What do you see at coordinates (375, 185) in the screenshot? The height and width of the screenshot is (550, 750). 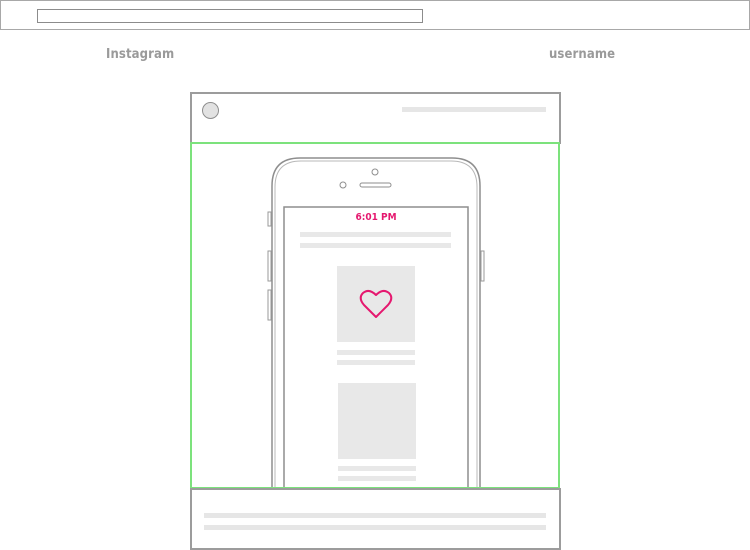 I see `phone-speaker-icon` at bounding box center [375, 185].